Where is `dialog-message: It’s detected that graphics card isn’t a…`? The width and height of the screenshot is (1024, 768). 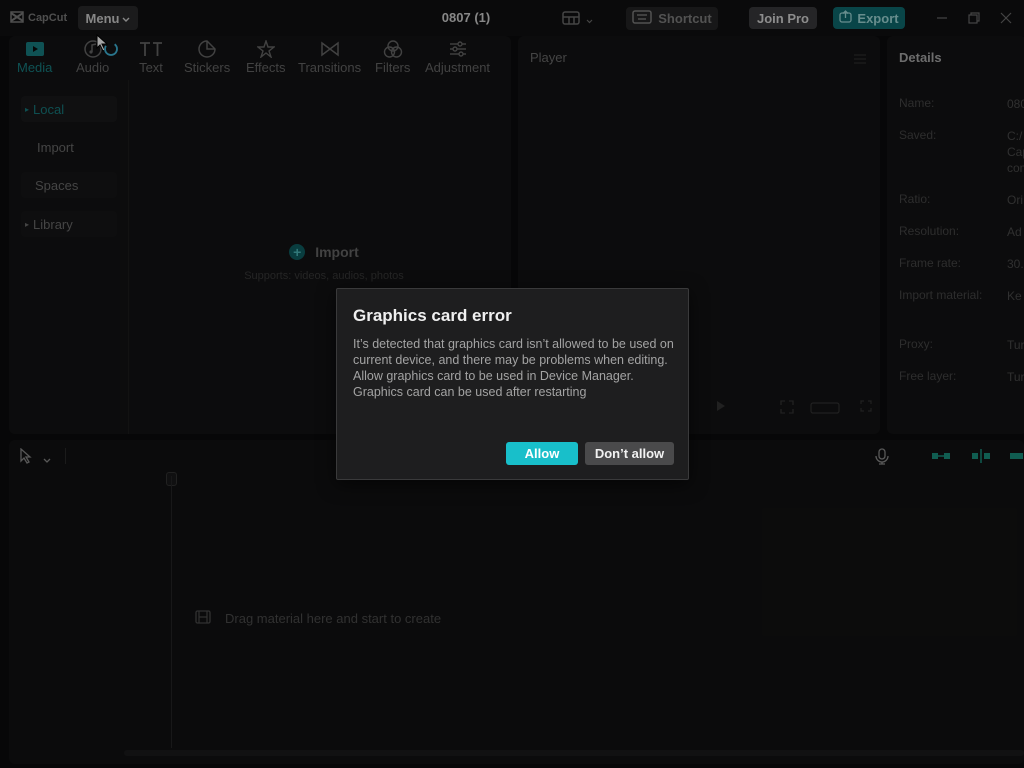
dialog-message: It’s detected that graphics card isn’t a… is located at coordinates (513, 368).